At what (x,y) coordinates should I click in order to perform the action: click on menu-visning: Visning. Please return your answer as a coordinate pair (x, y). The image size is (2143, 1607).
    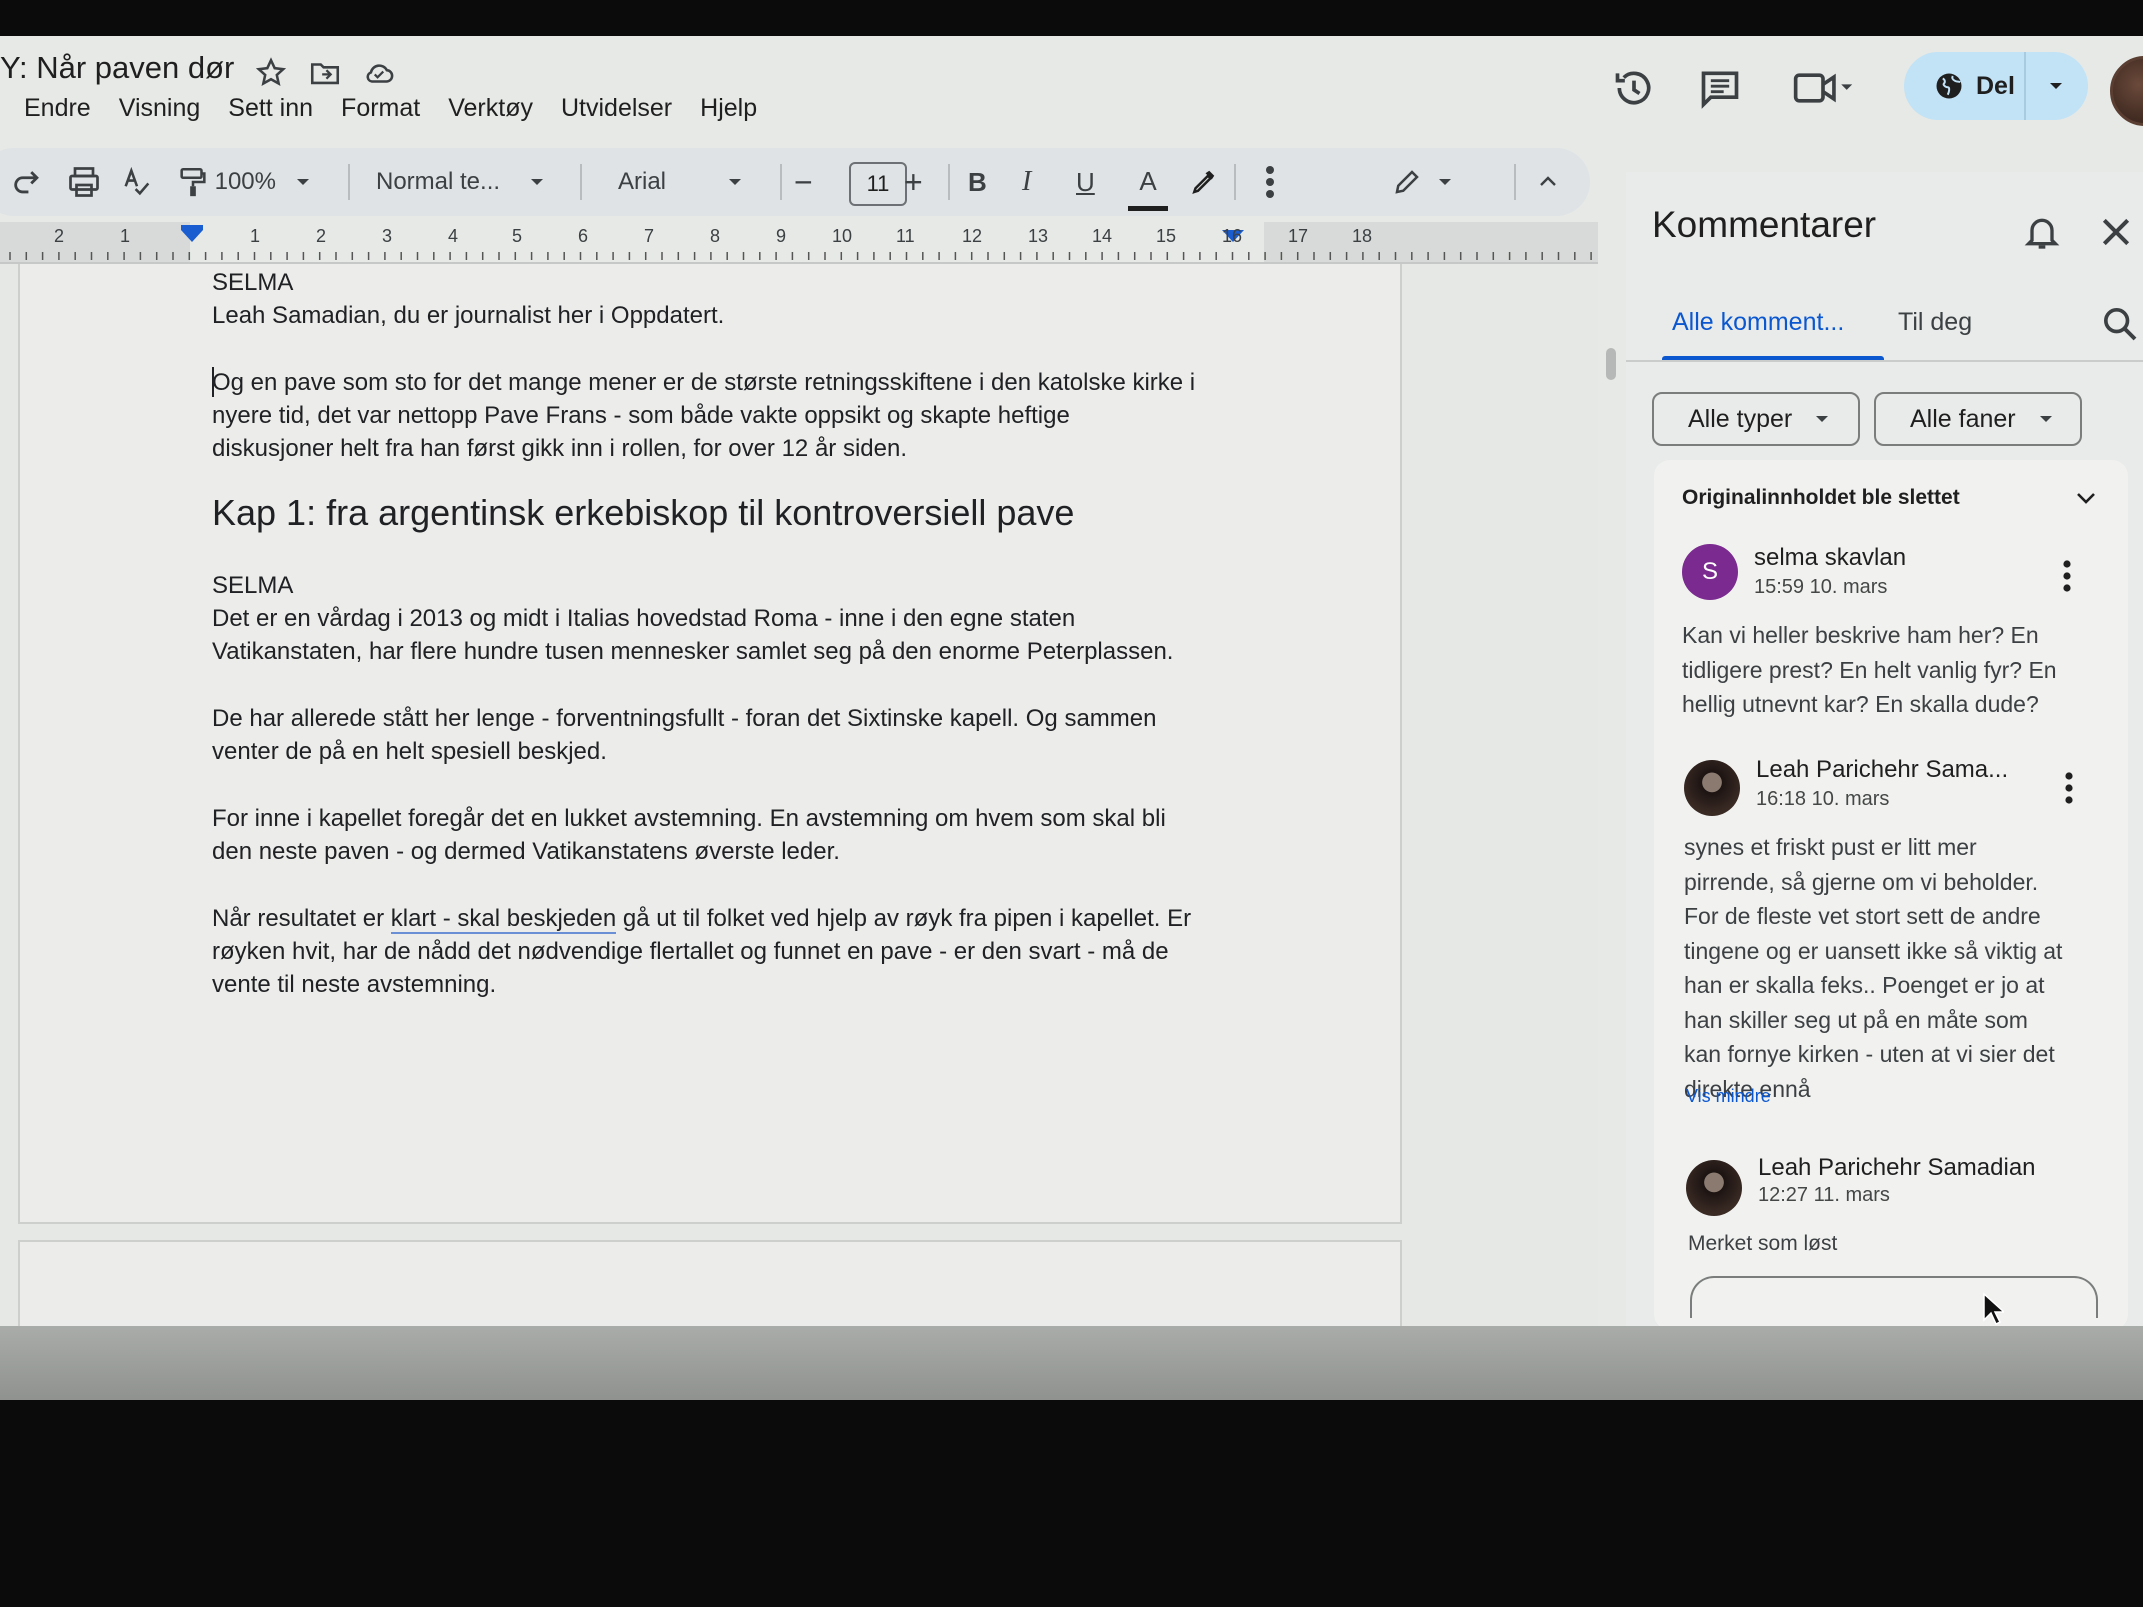
    Looking at the image, I should click on (160, 114).